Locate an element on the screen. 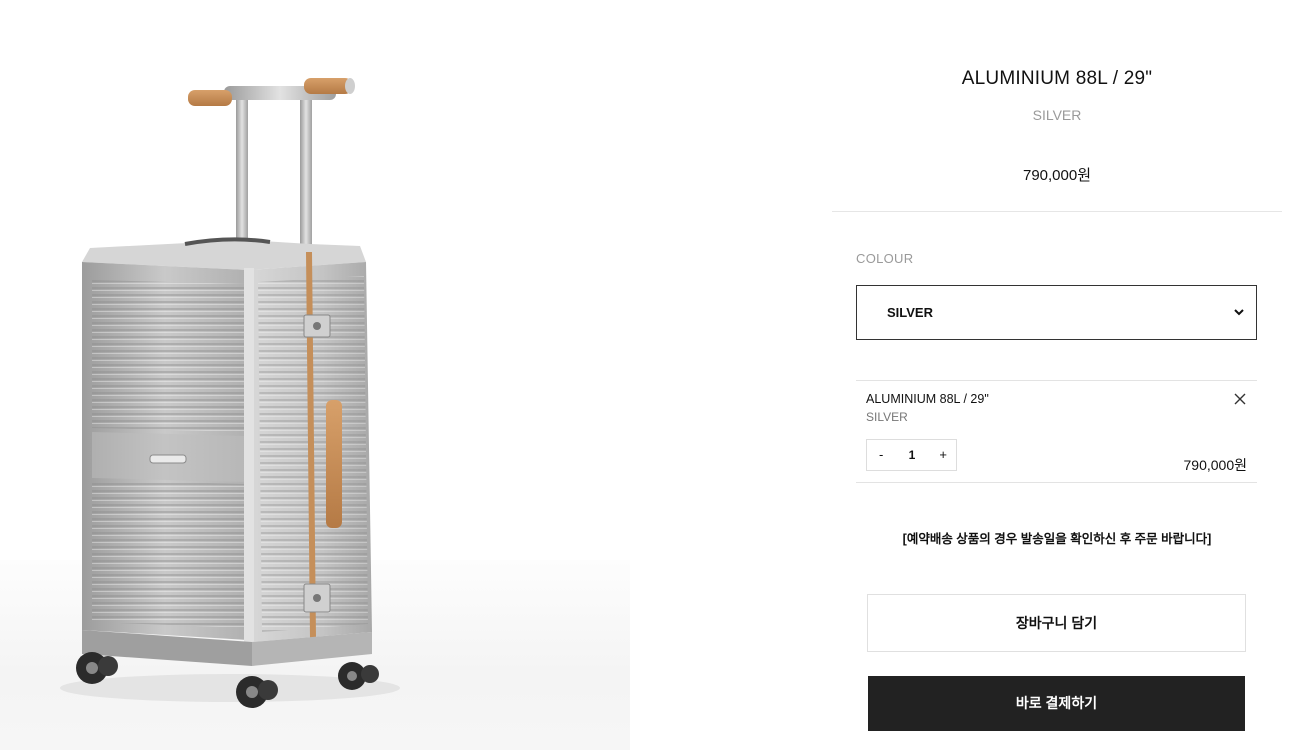  quantity-value: 1 is located at coordinates (912, 455).